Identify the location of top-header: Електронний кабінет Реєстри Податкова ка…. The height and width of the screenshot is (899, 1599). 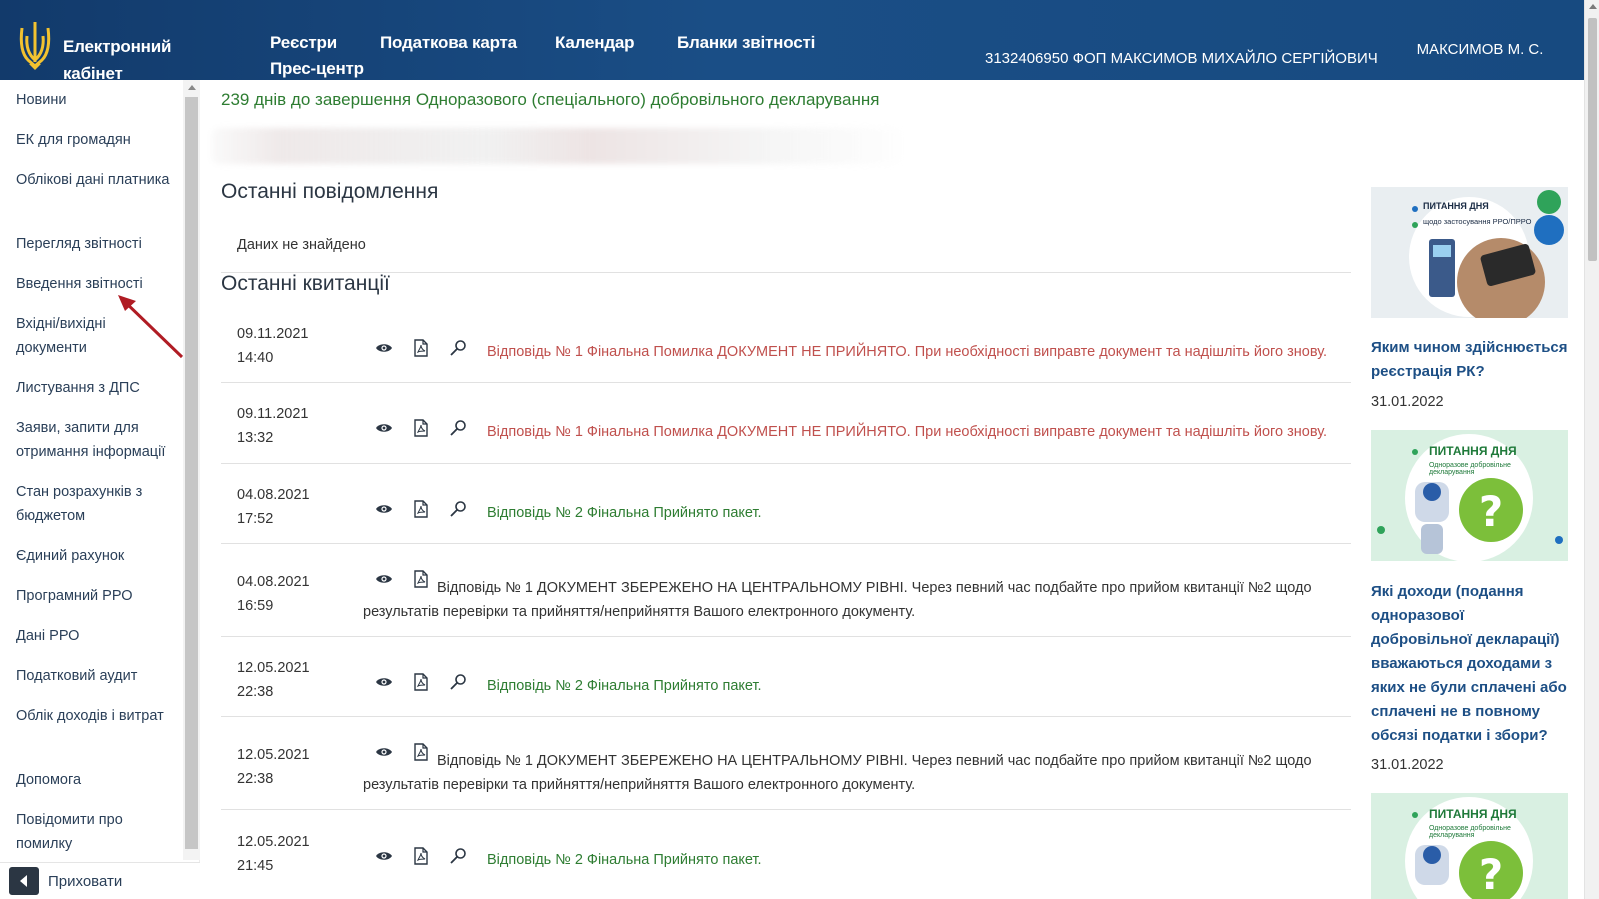
(799, 41).